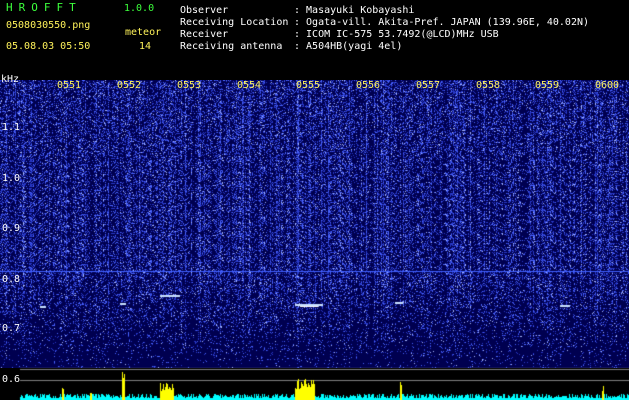 This screenshot has height=400, width=629. I want to click on filename-label: 0508030550.png, so click(48, 25).